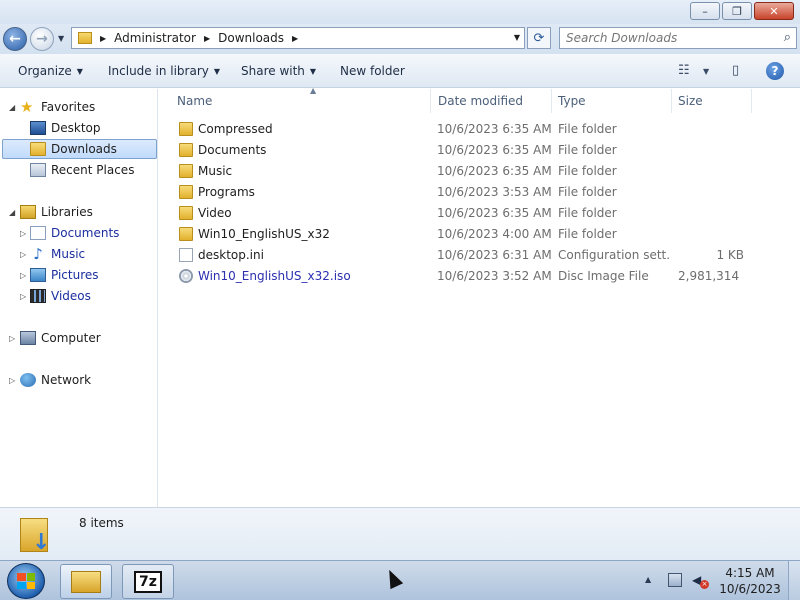  I want to click on search-box: ⌕, so click(678, 38).